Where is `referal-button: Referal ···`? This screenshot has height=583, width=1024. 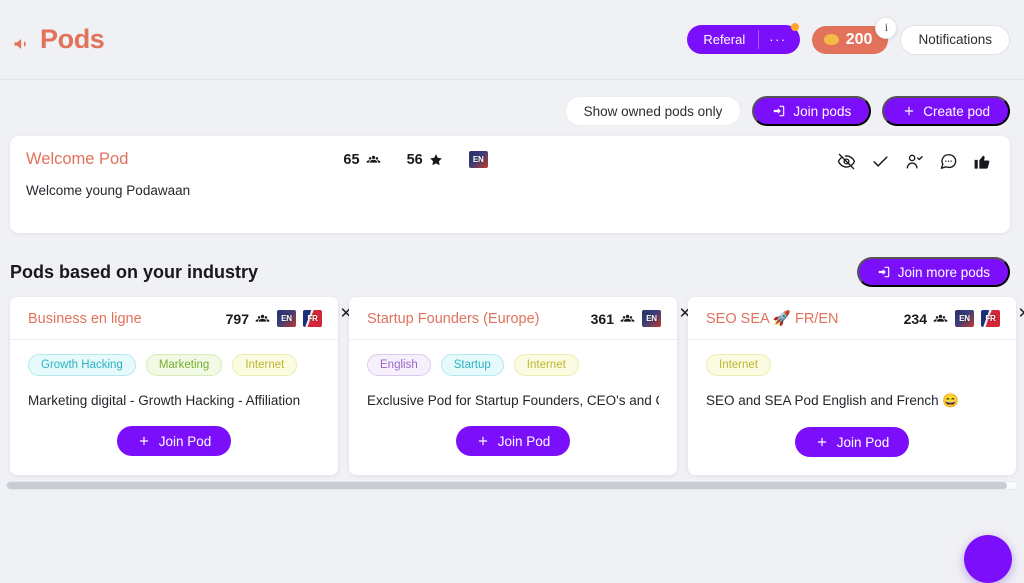 referal-button: Referal ··· is located at coordinates (743, 39).